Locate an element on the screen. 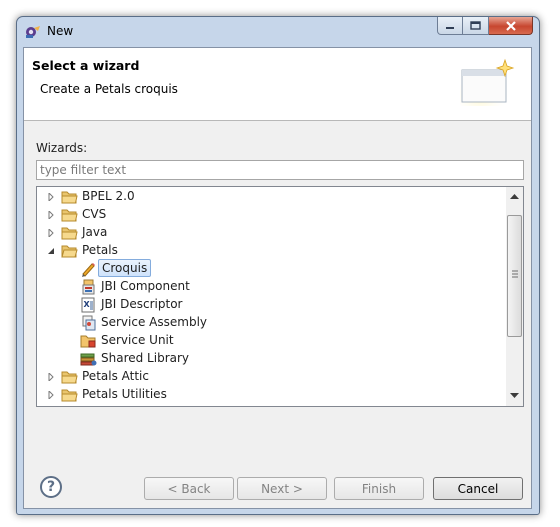  page-title: Select a wizard is located at coordinates (86, 65).